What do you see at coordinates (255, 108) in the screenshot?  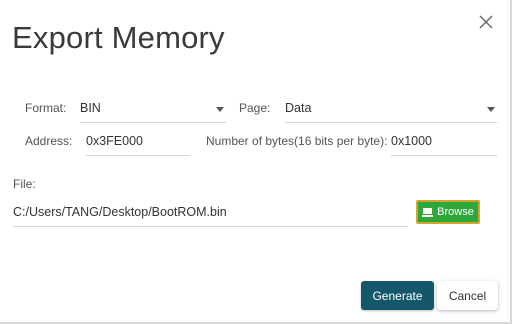 I see `page-label: Page:` at bounding box center [255, 108].